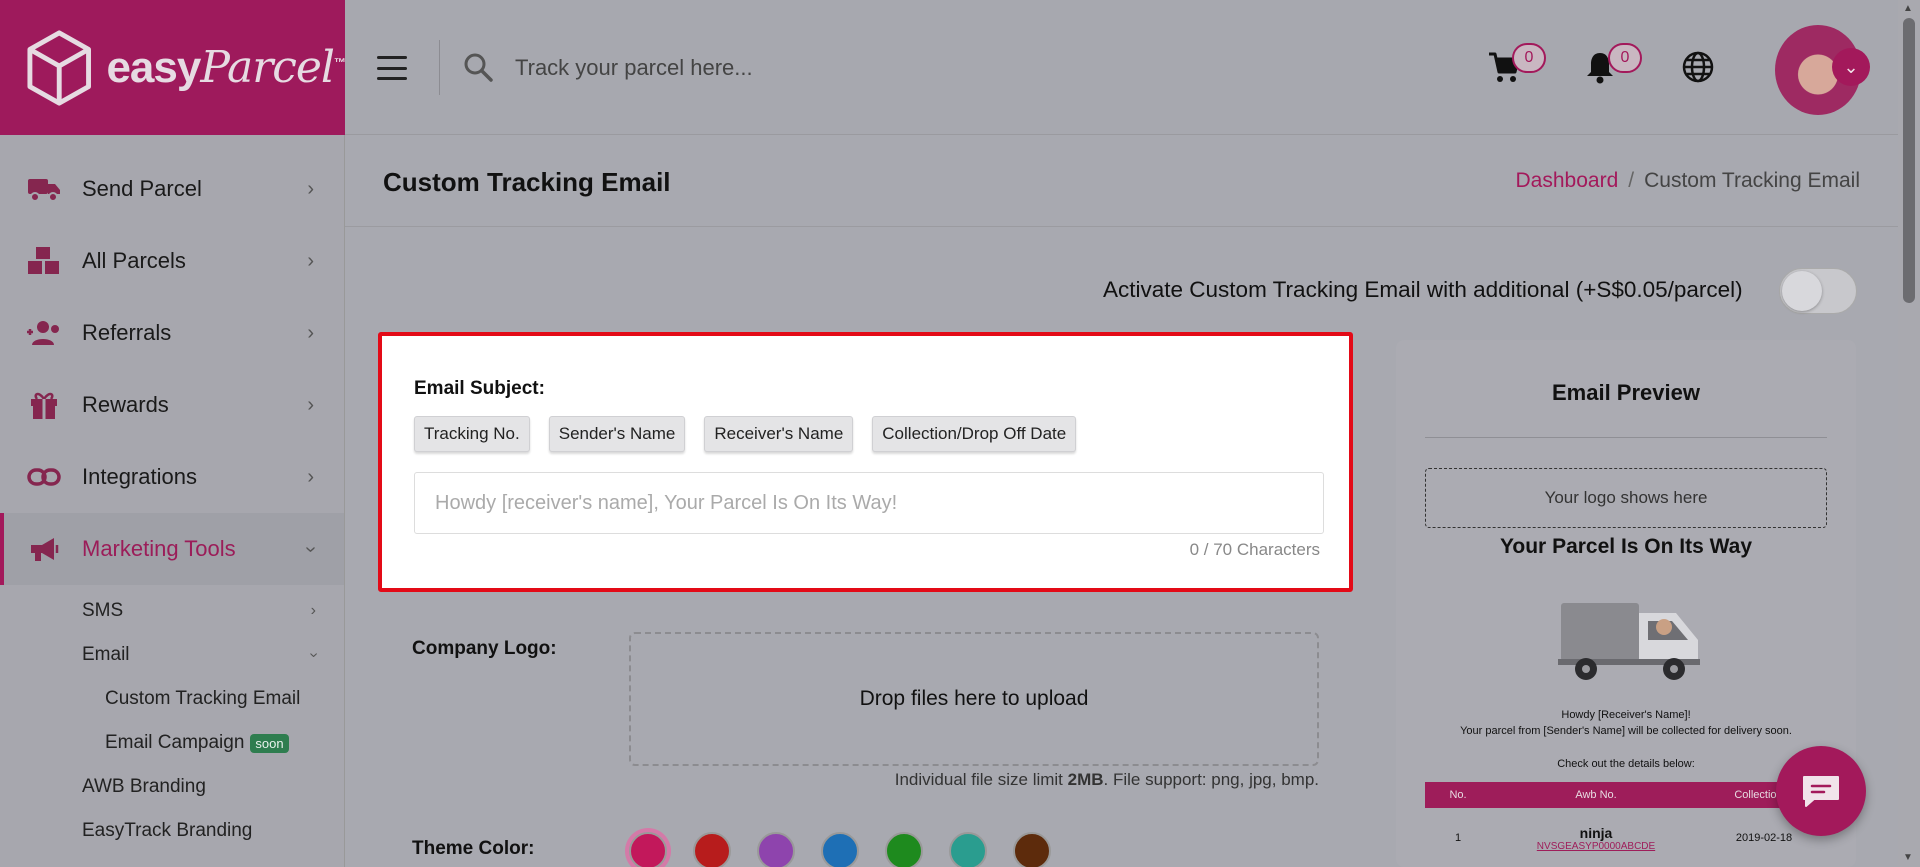 This screenshot has height=867, width=1920. I want to click on swatch-red, so click(712, 849).